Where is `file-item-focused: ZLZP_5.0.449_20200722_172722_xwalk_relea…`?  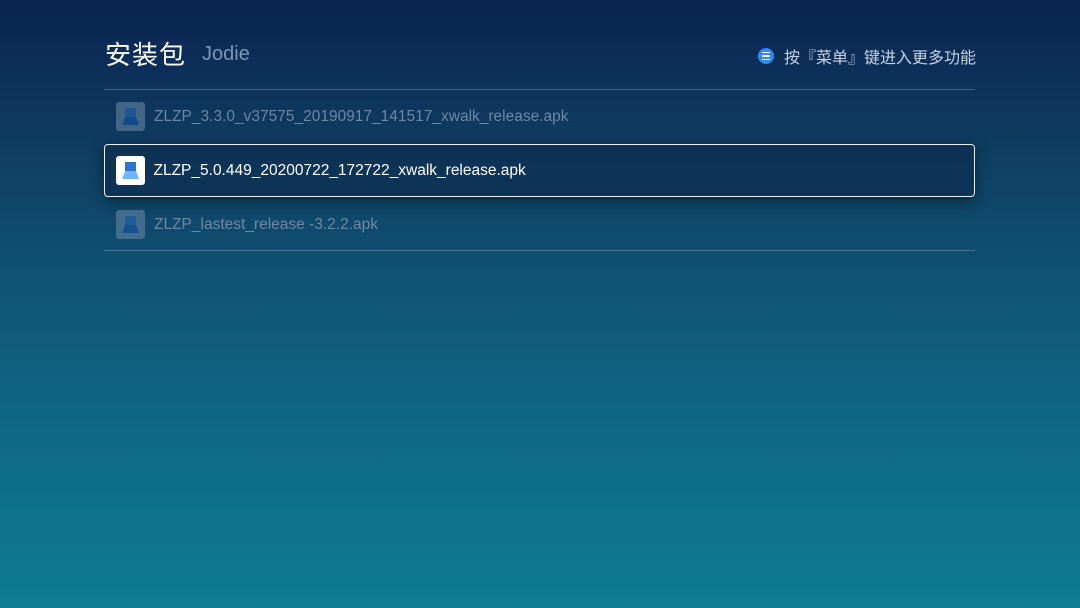
file-item-focused: ZLZP_5.0.449_20200722_172722_xwalk_relea… is located at coordinates (539, 170).